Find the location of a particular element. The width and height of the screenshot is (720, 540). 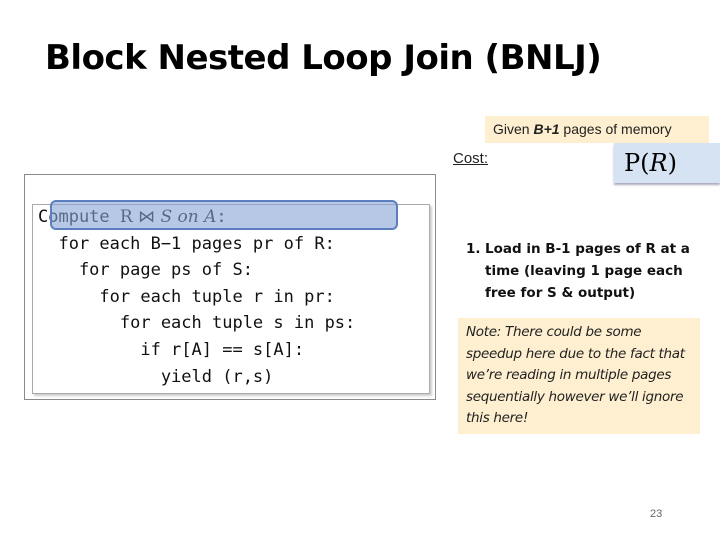

cost-formula: P(R) is located at coordinates (667, 163).